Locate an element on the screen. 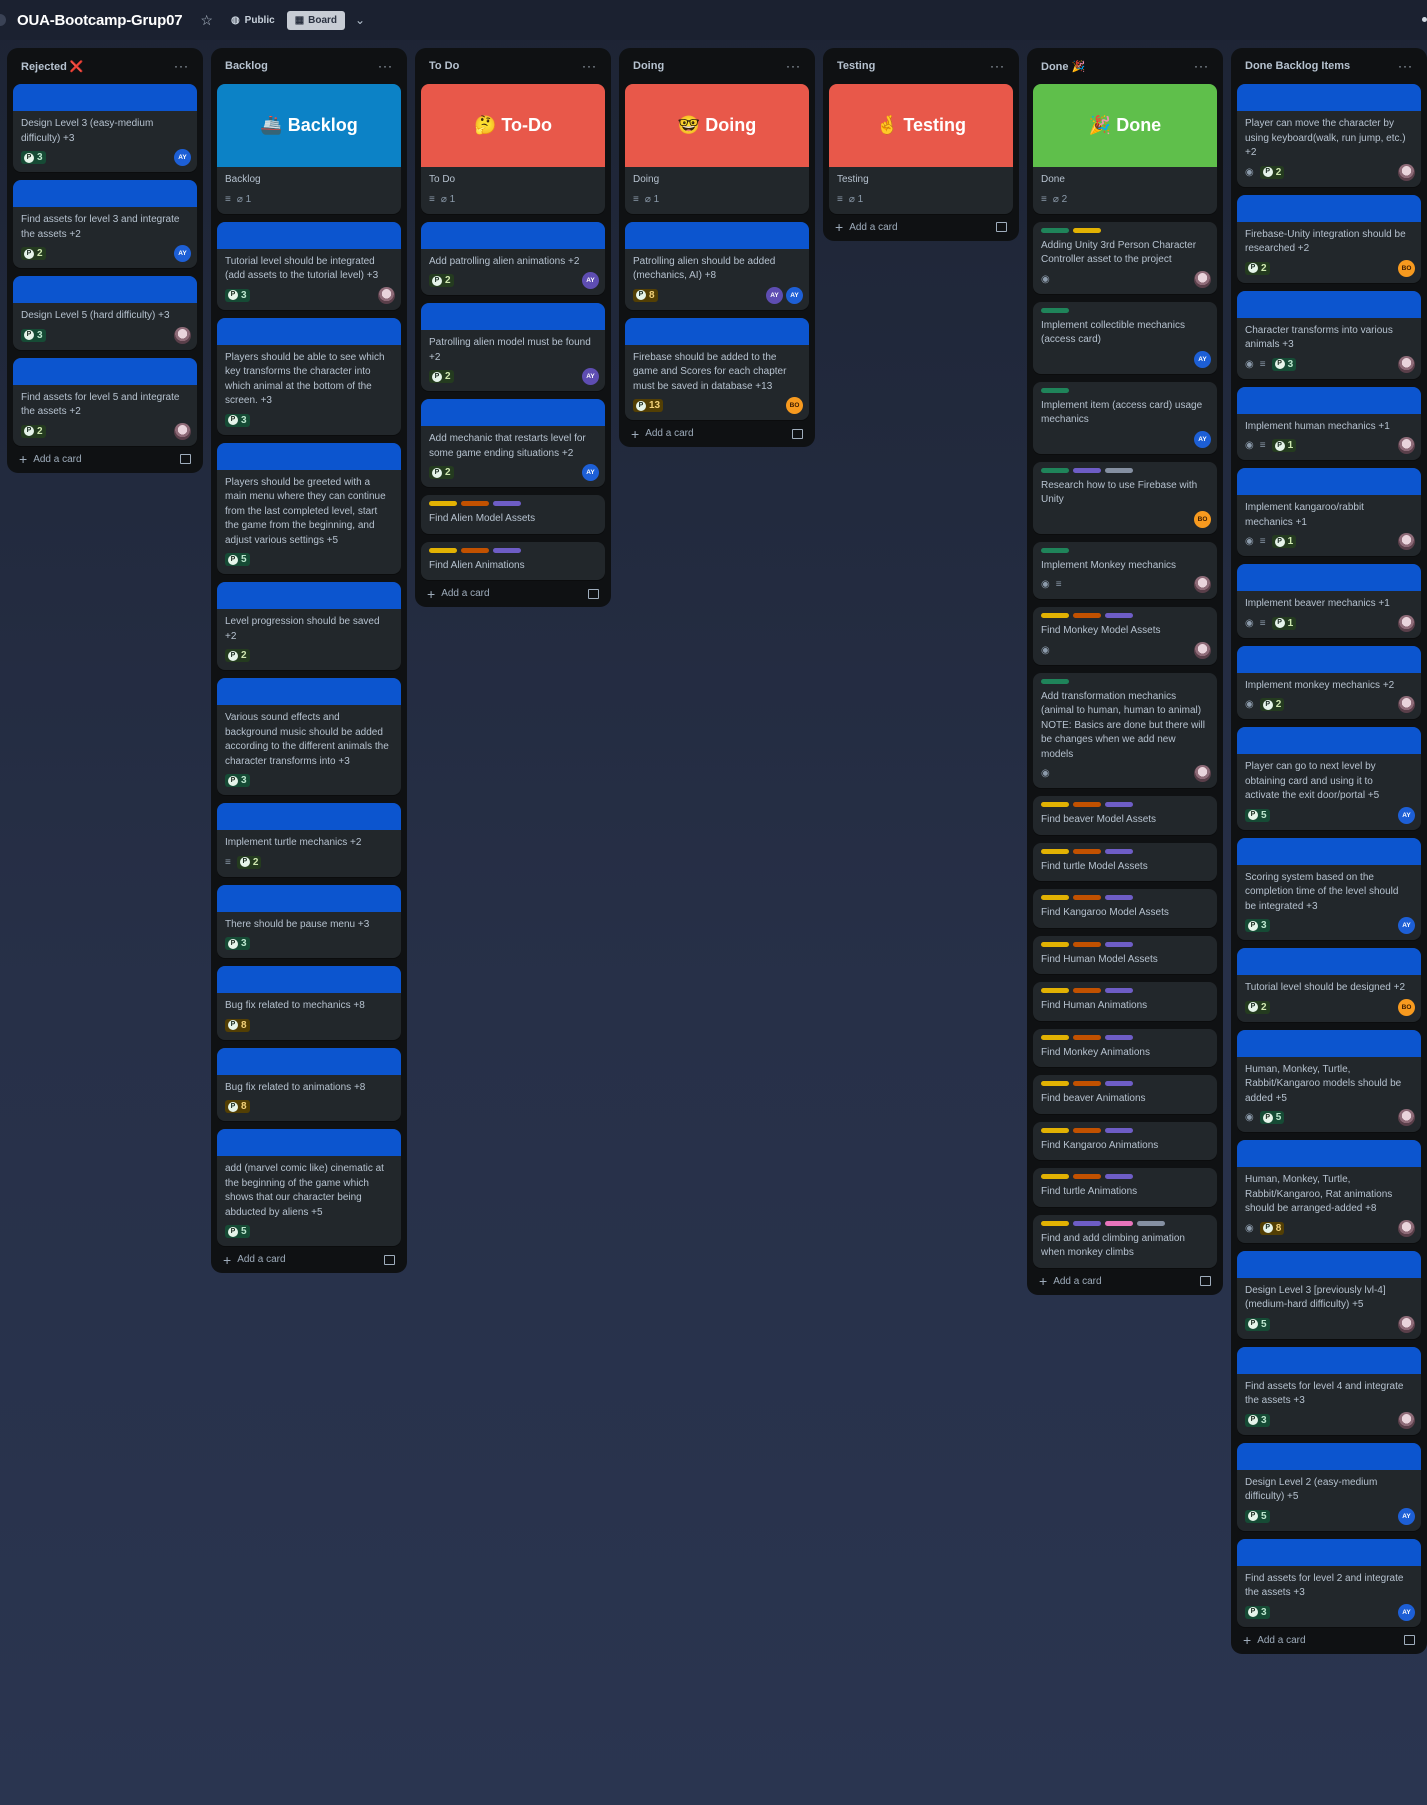 This screenshot has height=1805, width=1427. card: Implement turtle mechanics +2 ≡ P 2 is located at coordinates (309, 840).